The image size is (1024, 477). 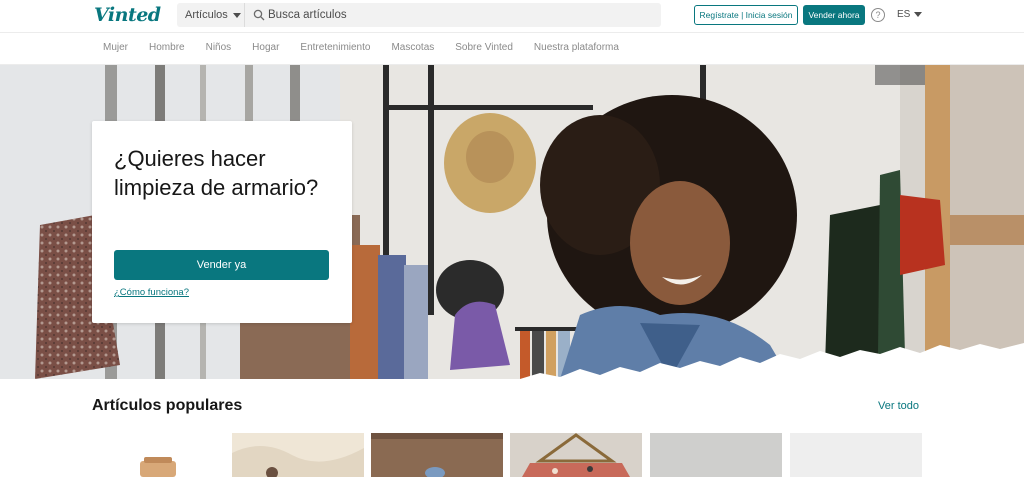 What do you see at coordinates (576, 47) in the screenshot?
I see `nav-item-nuestra-plataforma: Nuestra plataforma` at bounding box center [576, 47].